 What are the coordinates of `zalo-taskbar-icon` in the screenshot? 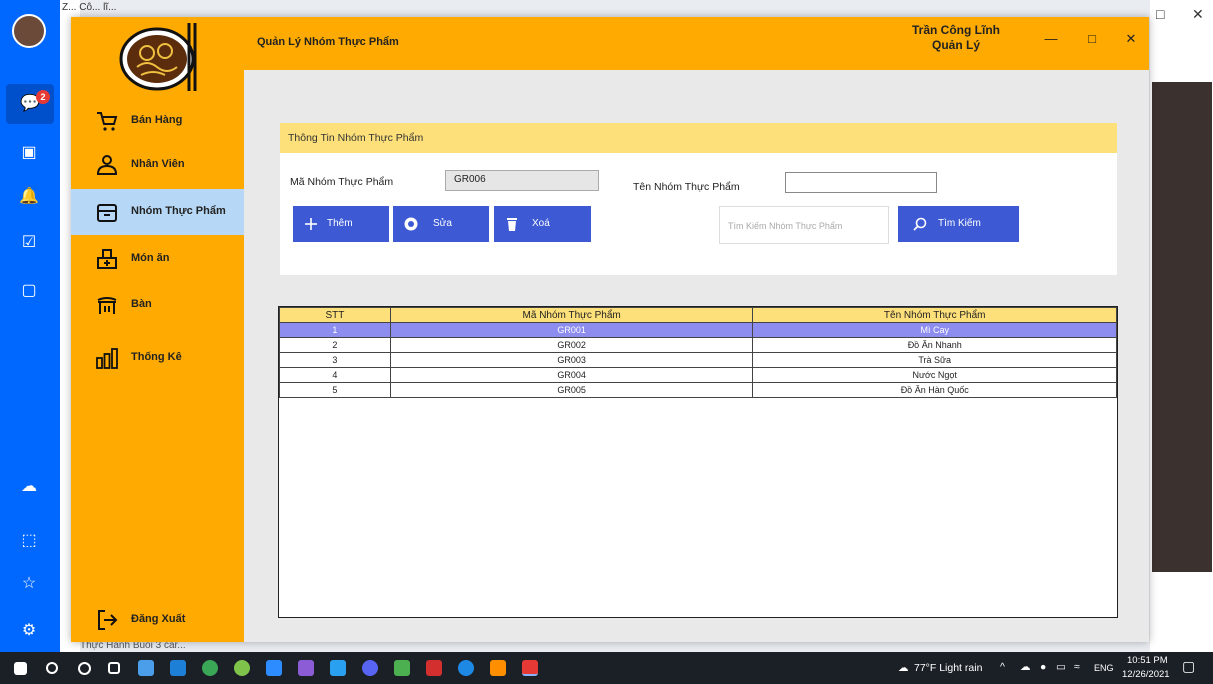 It's located at (466, 668).